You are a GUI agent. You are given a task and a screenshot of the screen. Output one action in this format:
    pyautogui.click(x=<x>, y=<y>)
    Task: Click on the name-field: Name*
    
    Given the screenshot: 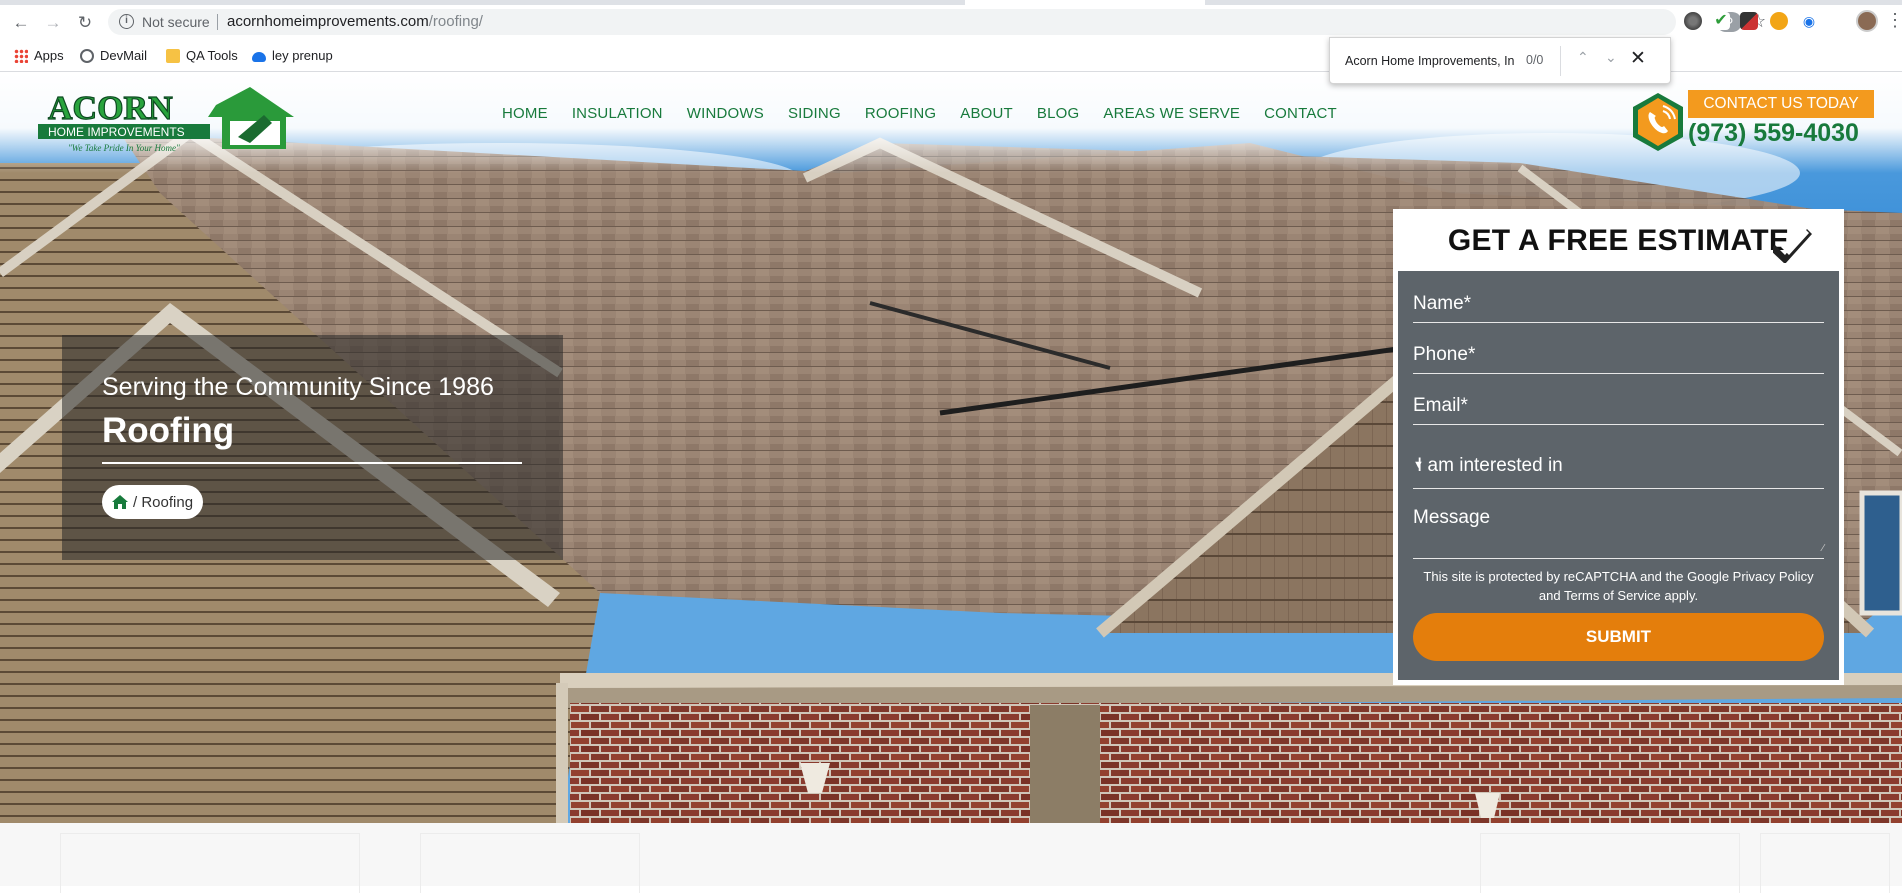 What is the action you would take?
    pyautogui.click(x=1618, y=303)
    